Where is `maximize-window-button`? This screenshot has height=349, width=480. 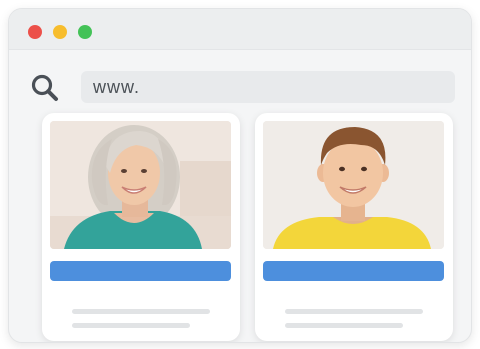 maximize-window-button is located at coordinates (85, 32).